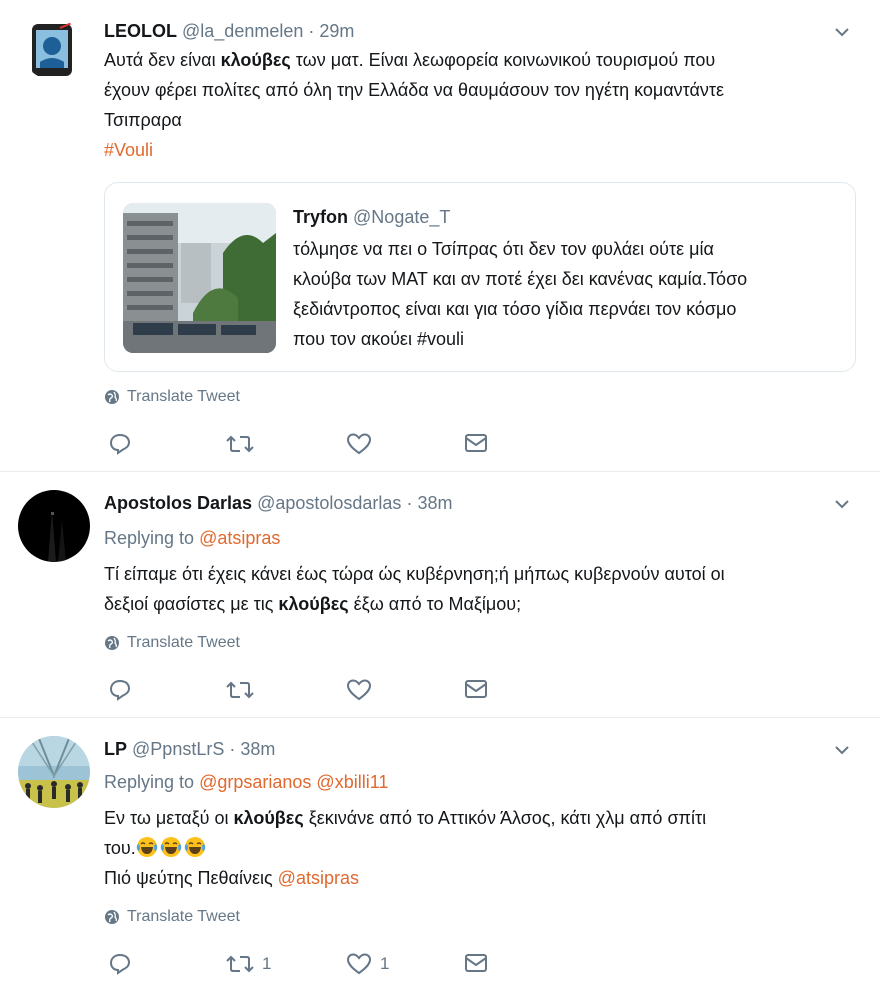  I want to click on tweet-text-line: του., so click(156, 848).